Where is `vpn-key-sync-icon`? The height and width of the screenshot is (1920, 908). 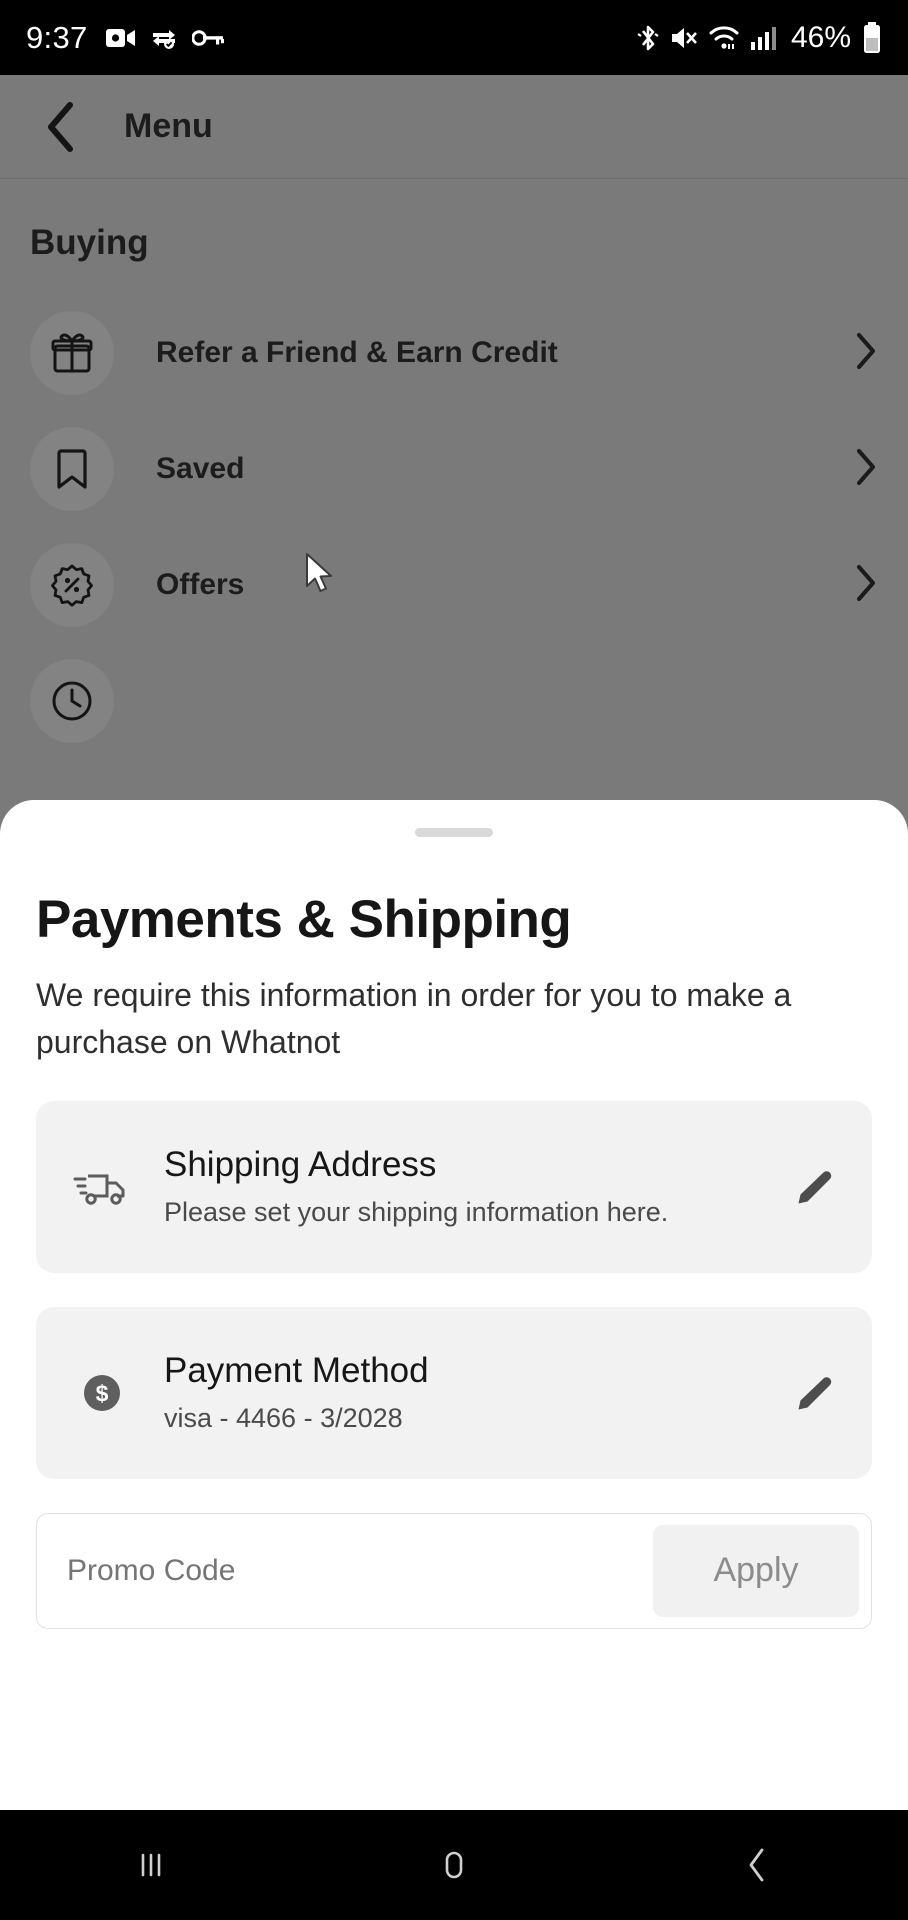
vpn-key-sync-icon is located at coordinates (164, 38).